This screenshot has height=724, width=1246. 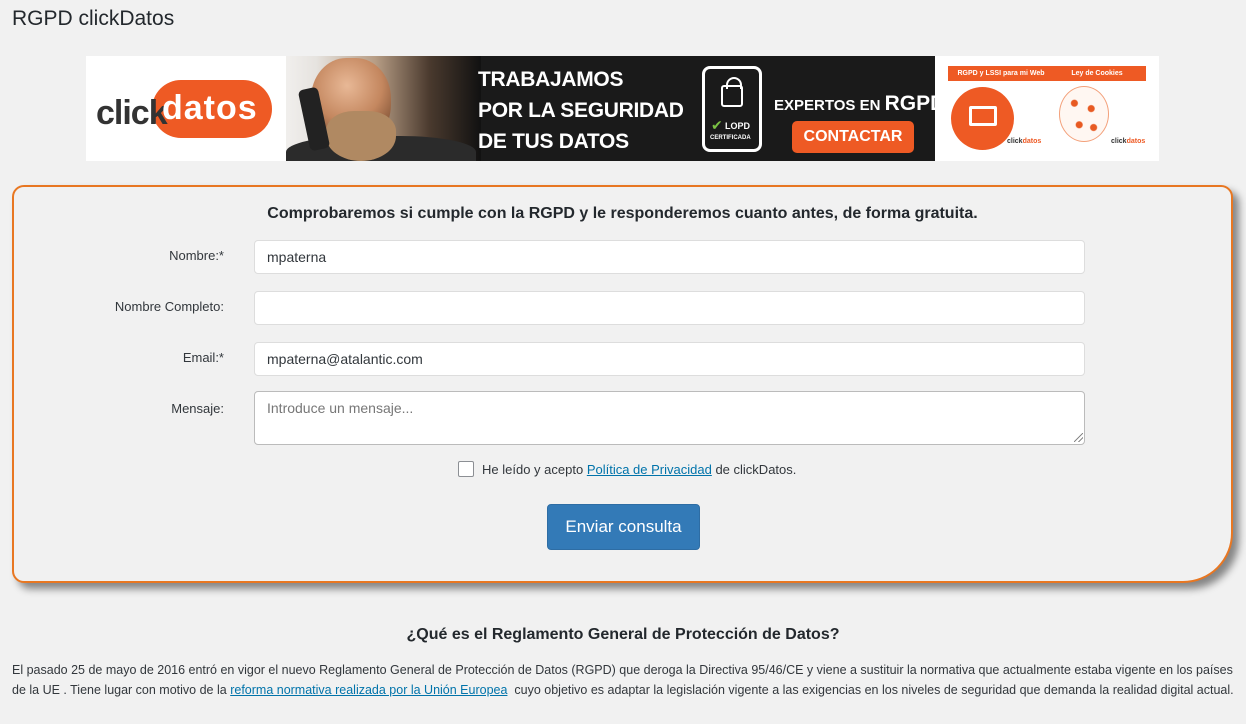 What do you see at coordinates (551, 79) in the screenshot?
I see `slogan-line-1: TRABAJAMOS` at bounding box center [551, 79].